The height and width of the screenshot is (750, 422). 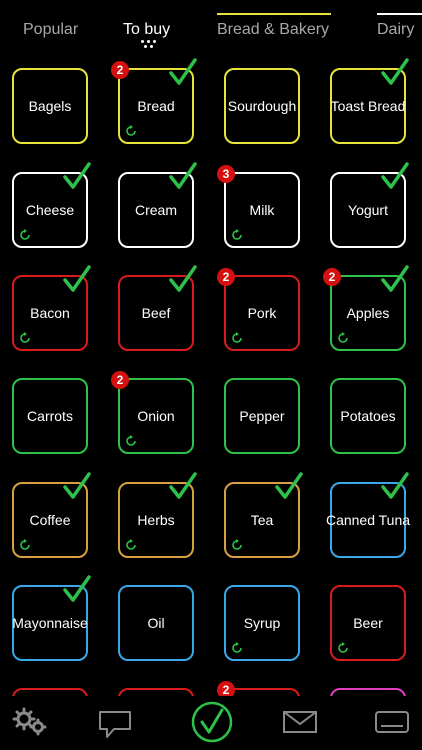 What do you see at coordinates (368, 623) in the screenshot?
I see `item-tile: Beer` at bounding box center [368, 623].